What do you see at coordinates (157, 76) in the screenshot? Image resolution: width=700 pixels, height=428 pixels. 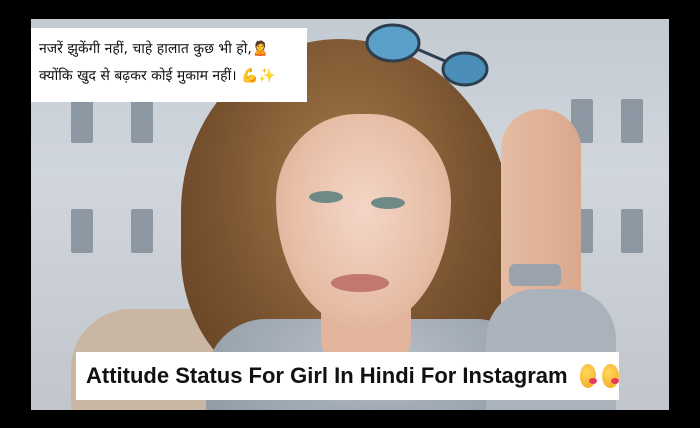 I see `quote-line-2: क्योंकि खुद से बढ़कर कोई मुकाम नहीं। 💪✨` at bounding box center [157, 76].